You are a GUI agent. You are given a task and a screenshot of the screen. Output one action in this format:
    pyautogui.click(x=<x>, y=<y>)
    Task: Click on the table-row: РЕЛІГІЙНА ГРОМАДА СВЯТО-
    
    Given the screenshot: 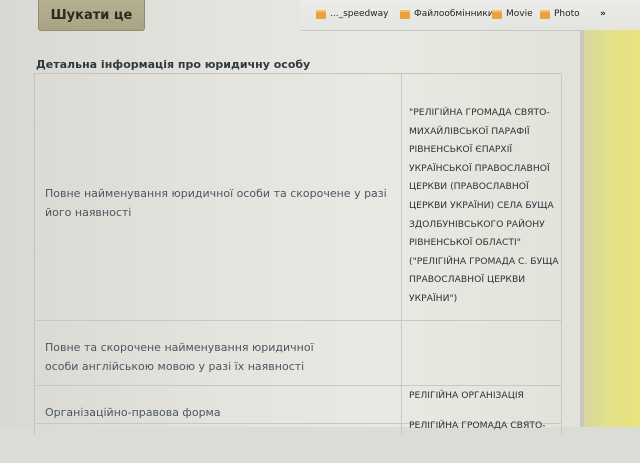 What is the action you would take?
    pyautogui.click(x=298, y=441)
    